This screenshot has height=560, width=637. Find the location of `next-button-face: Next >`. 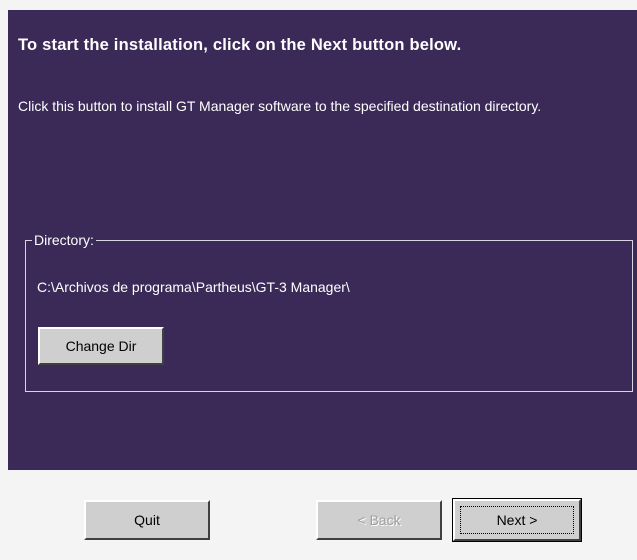

next-button-face: Next > is located at coordinates (517, 520).